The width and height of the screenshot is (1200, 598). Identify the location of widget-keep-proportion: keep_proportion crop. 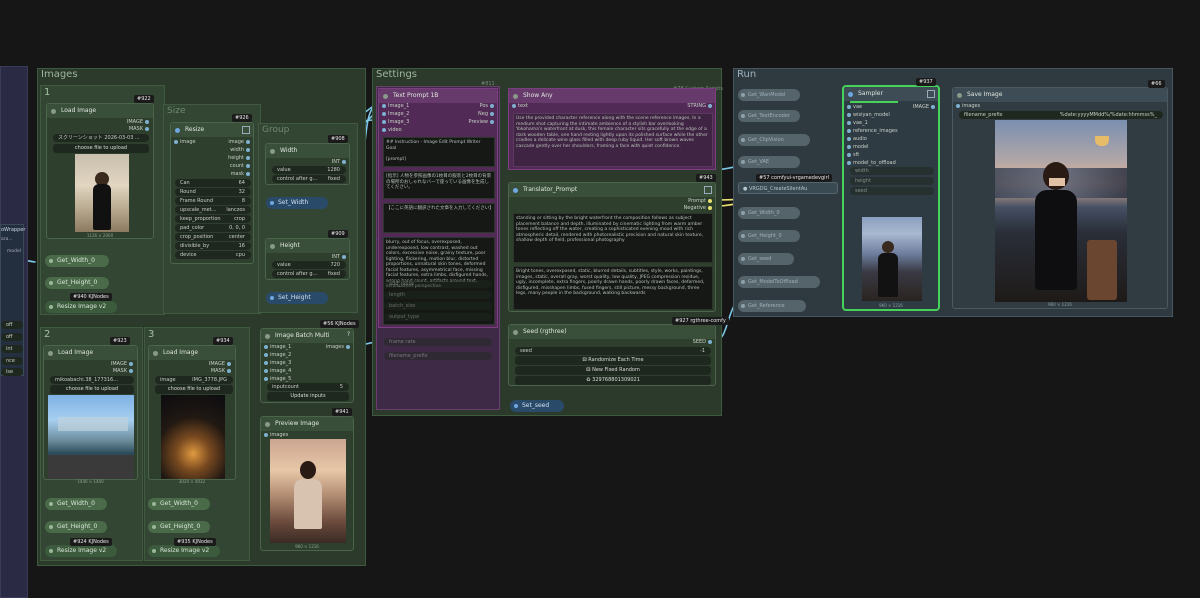
(213, 219).